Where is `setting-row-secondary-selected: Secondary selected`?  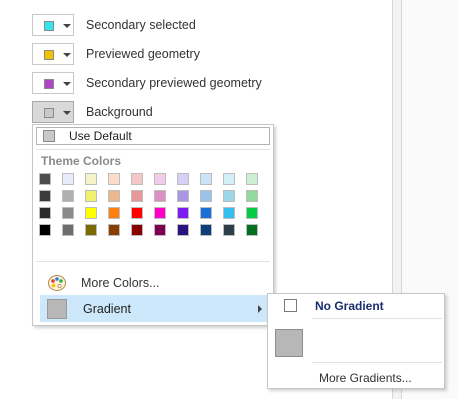
setting-row-secondary-selected: Secondary selected is located at coordinates (114, 25).